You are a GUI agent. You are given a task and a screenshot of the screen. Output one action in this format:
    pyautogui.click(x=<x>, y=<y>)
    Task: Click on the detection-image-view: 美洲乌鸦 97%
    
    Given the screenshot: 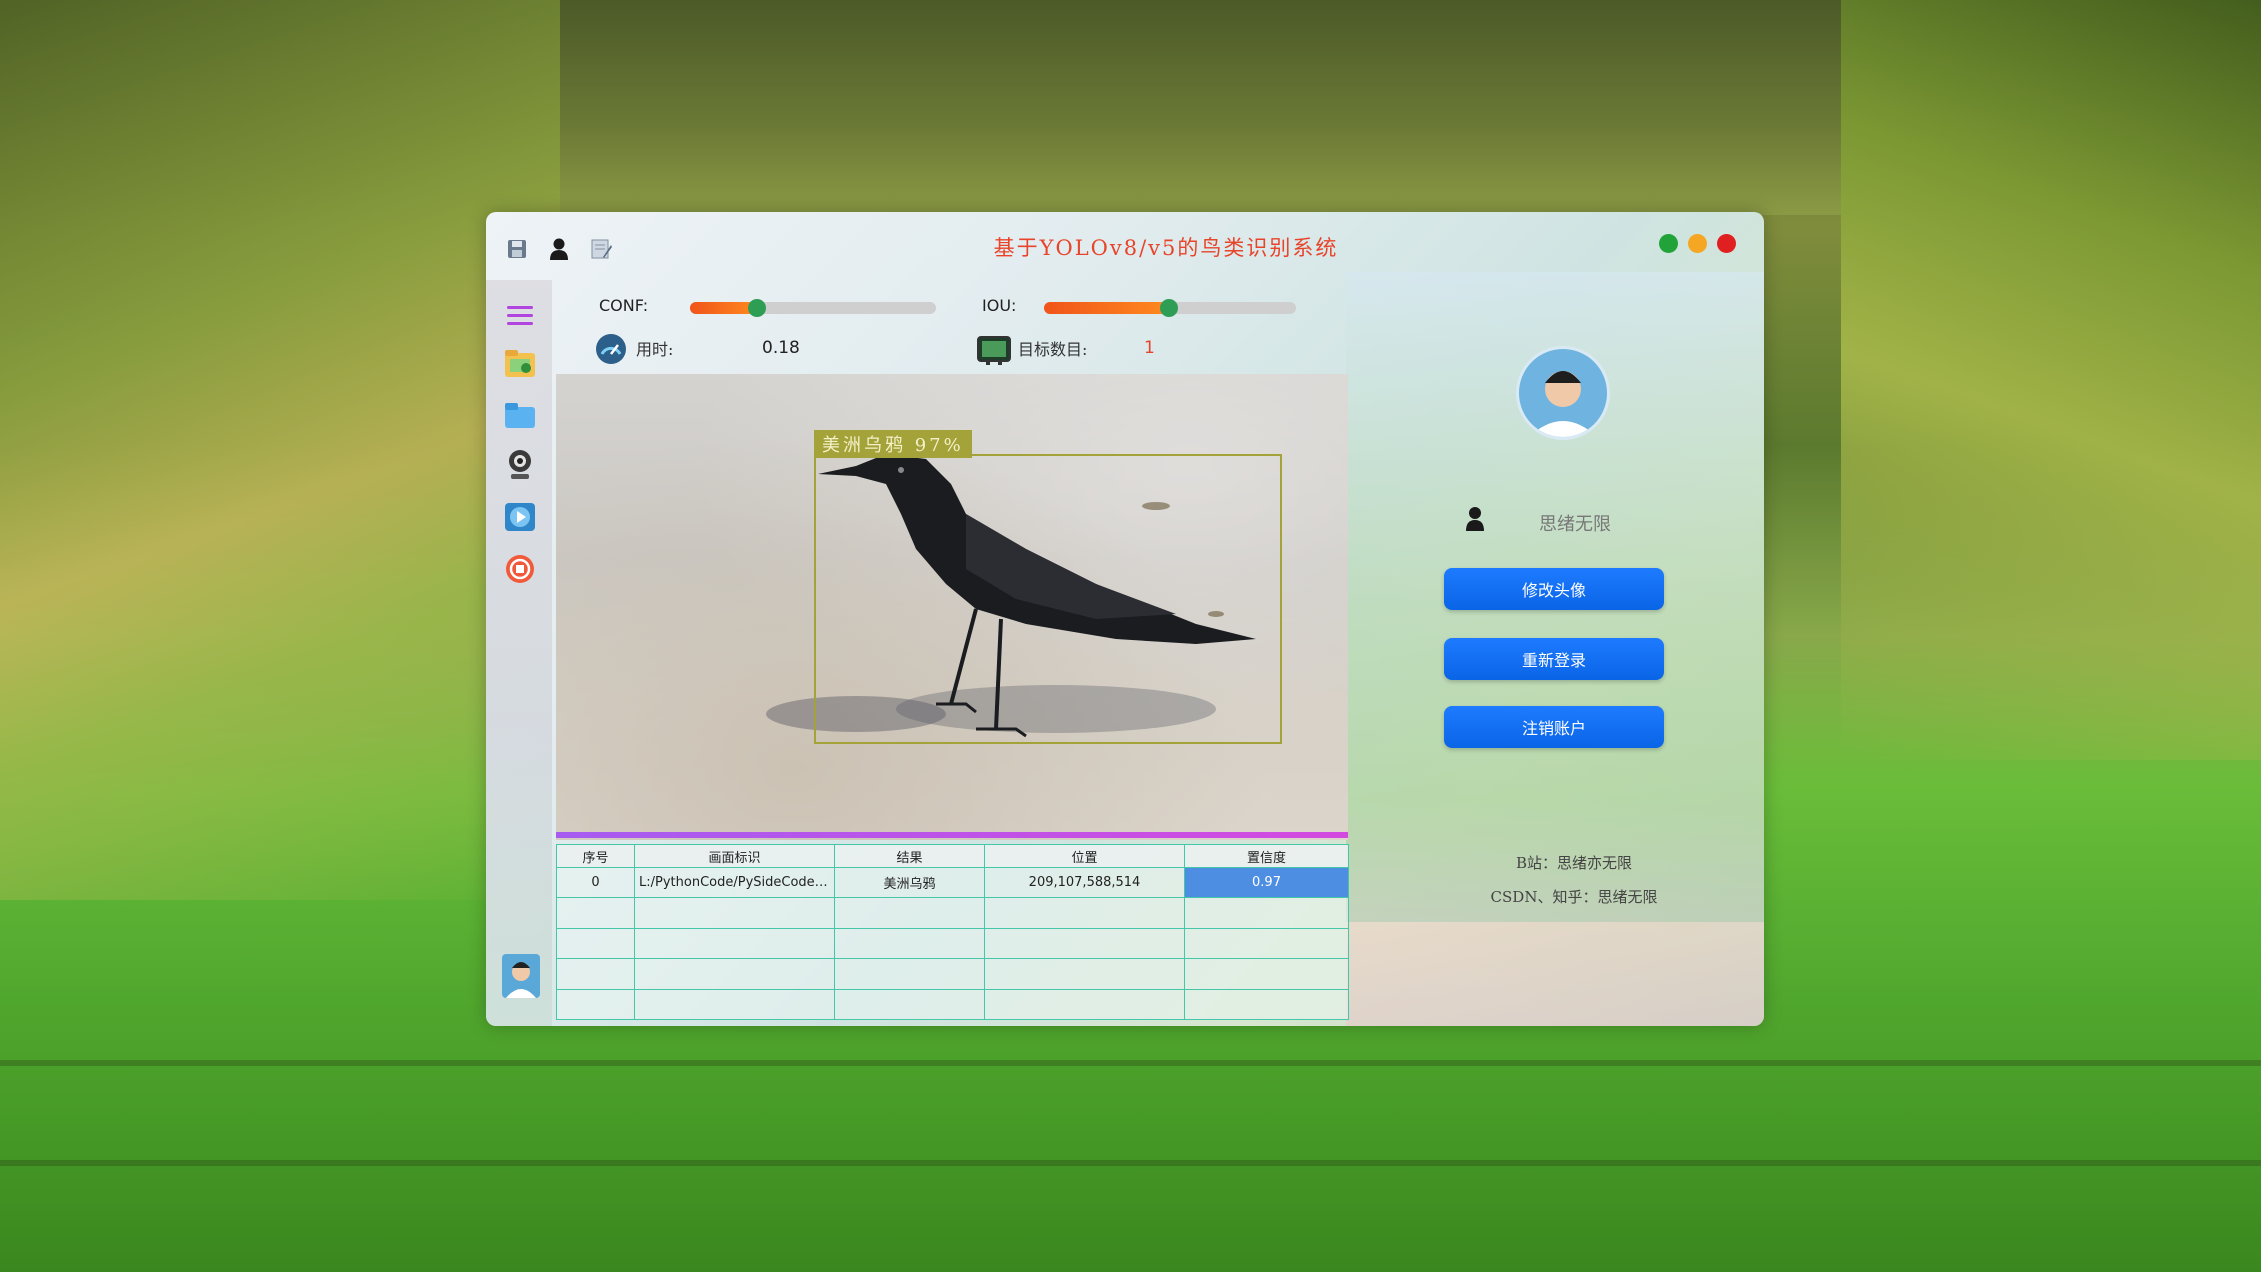 What is the action you would take?
    pyautogui.click(x=952, y=607)
    